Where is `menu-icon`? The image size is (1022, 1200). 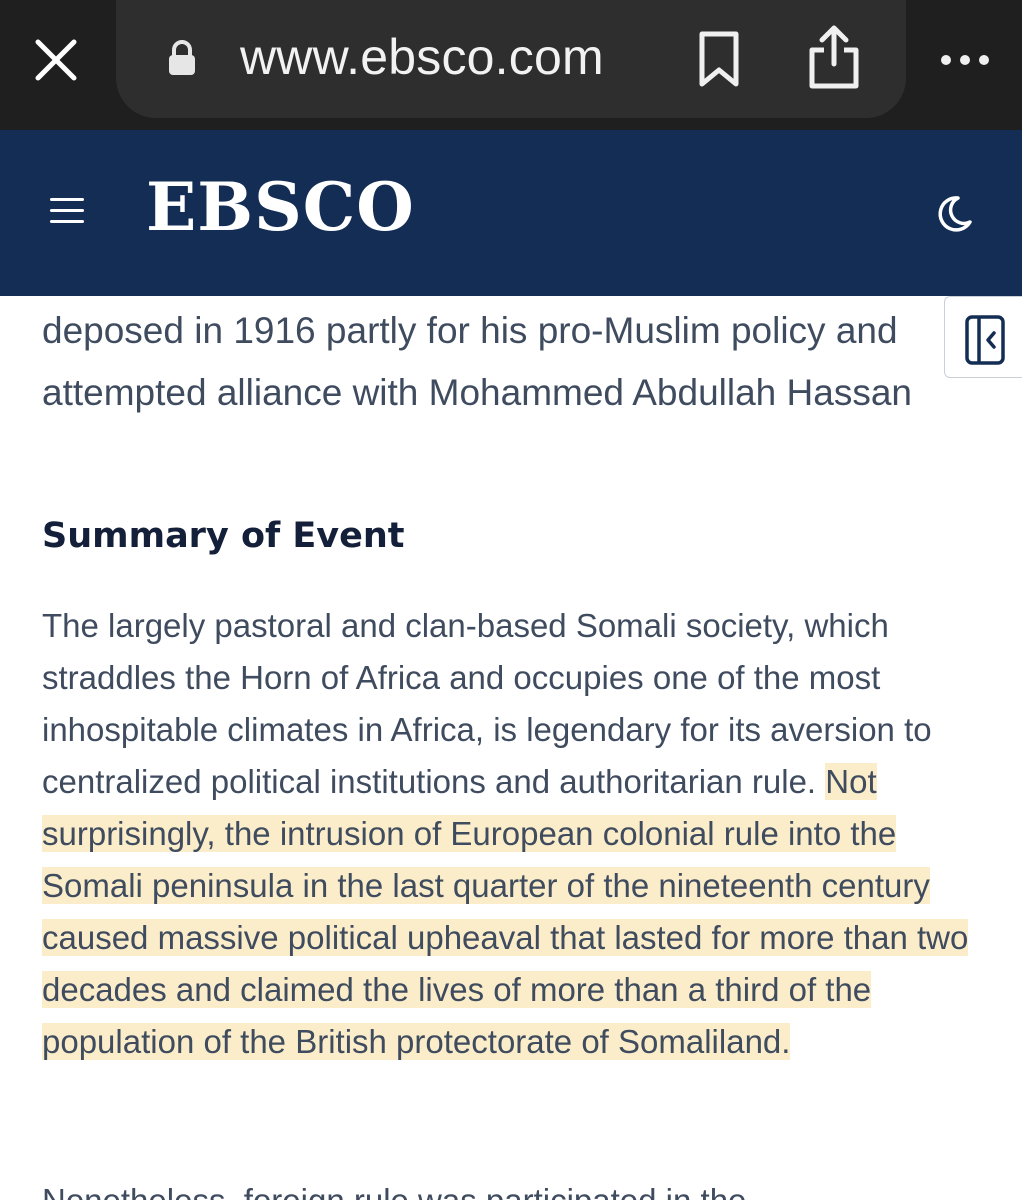
menu-icon is located at coordinates (67, 213).